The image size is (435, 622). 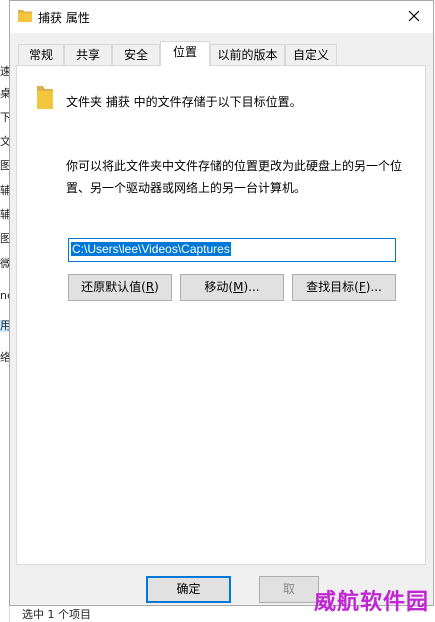 What do you see at coordinates (64, 18) in the screenshot?
I see `window-title: 捕获 属性` at bounding box center [64, 18].